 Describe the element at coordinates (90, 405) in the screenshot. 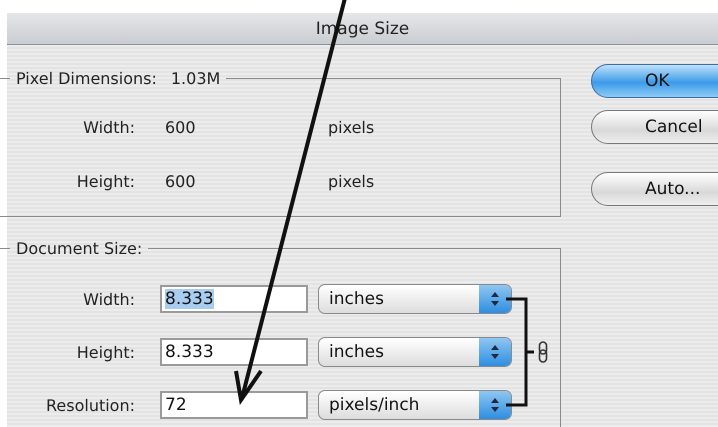

I see `field-label: Resolution:` at that location.